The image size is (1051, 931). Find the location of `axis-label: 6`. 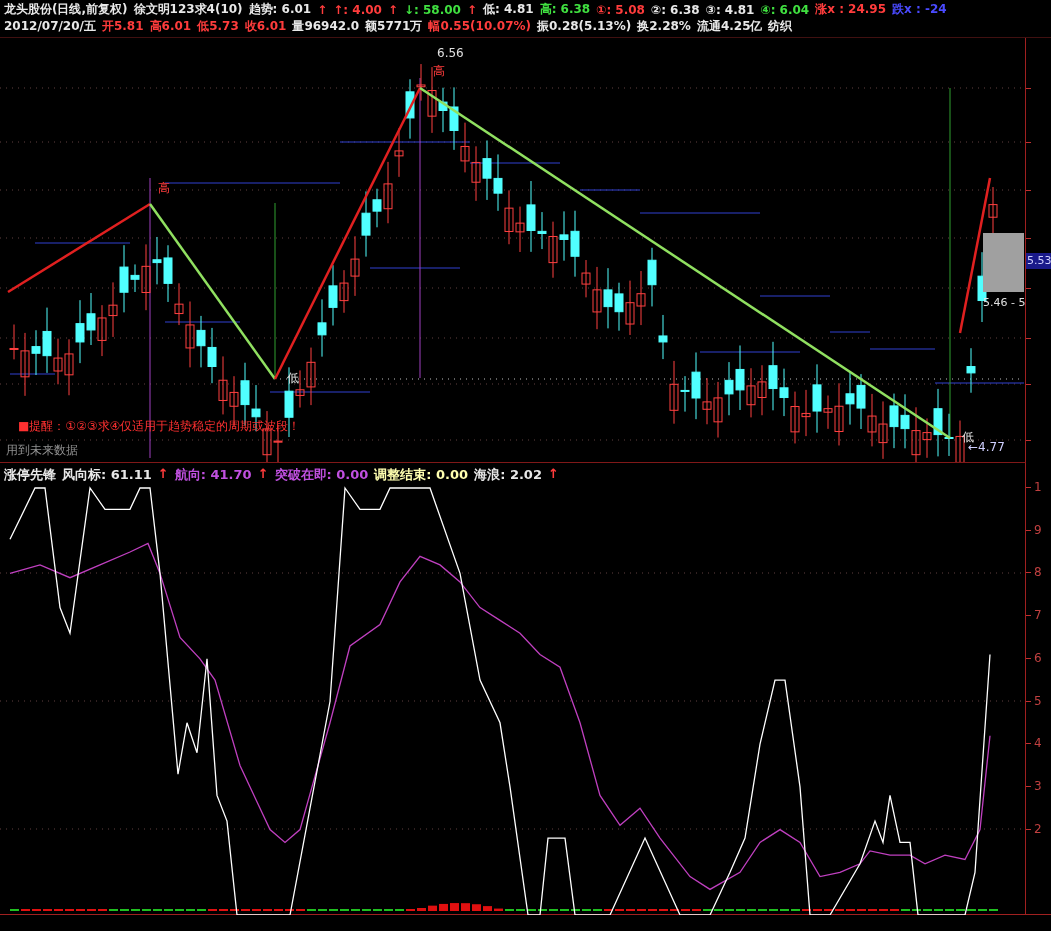

axis-label: 6 is located at coordinates (1038, 657).